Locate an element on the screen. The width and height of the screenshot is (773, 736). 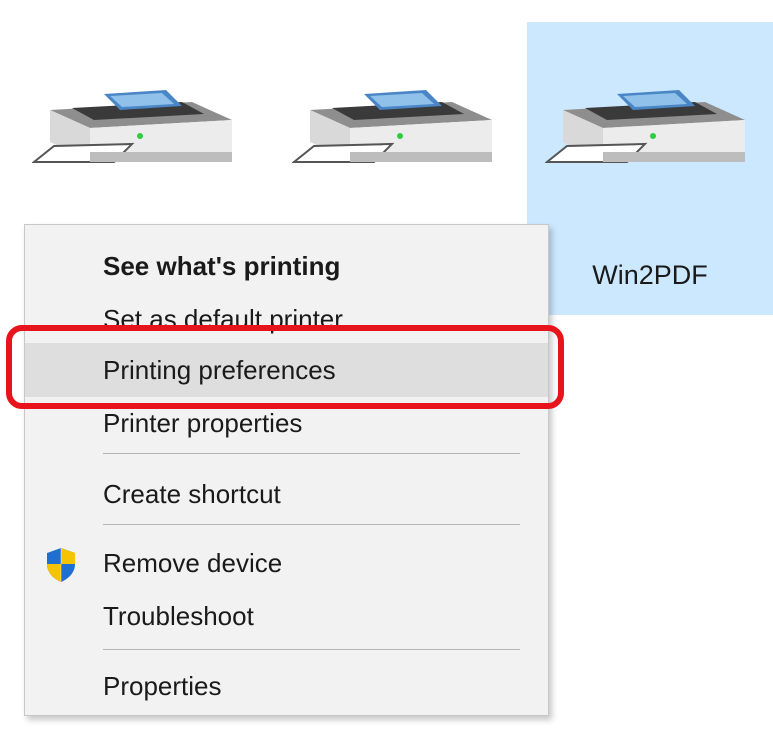
printer-label: Win2PDF is located at coordinates (650, 275).